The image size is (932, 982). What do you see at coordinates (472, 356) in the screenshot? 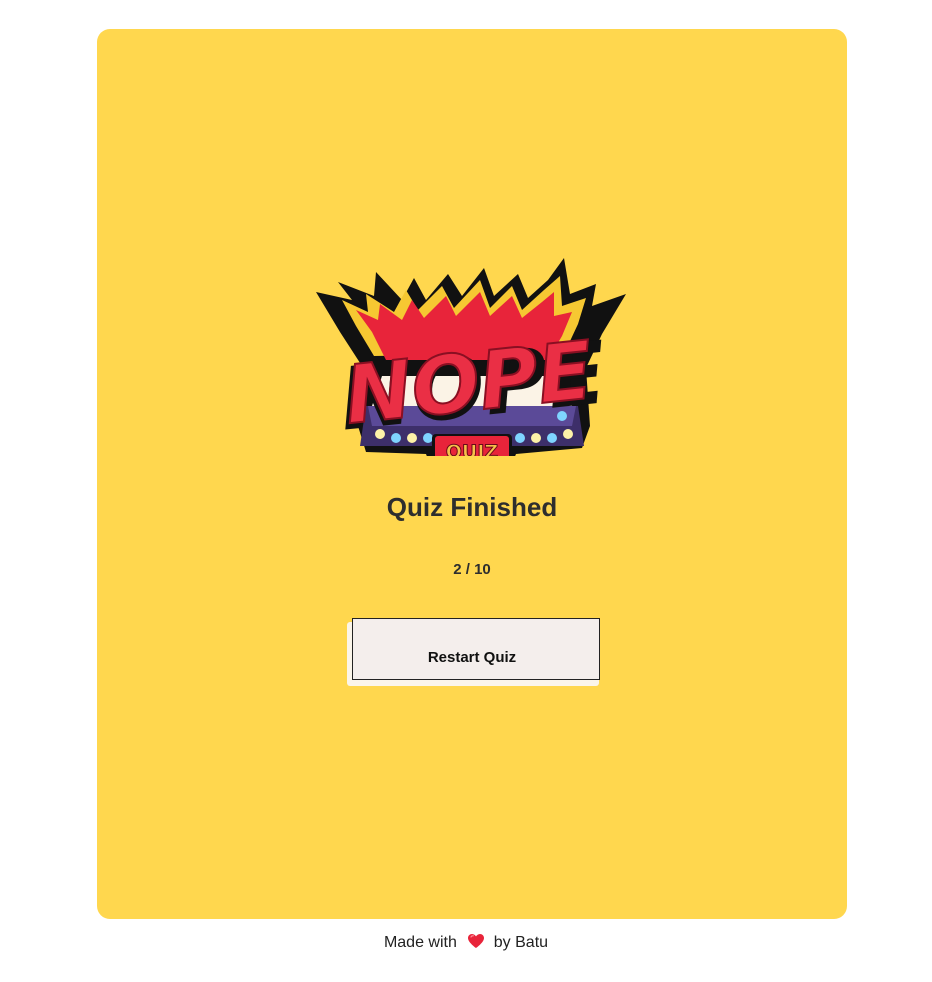
I see `nope-quiz-logo: NOPE NOPE QUIZ` at bounding box center [472, 356].